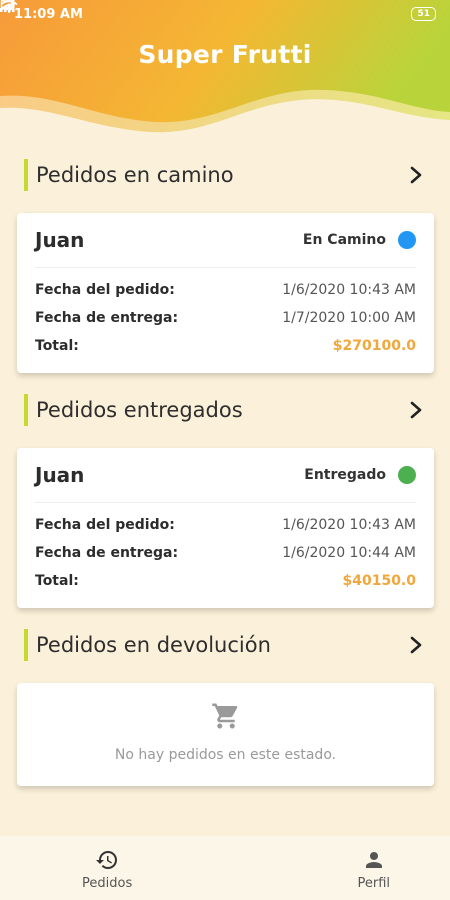  I want to click on status-time: 11:09 AM, so click(48, 14).